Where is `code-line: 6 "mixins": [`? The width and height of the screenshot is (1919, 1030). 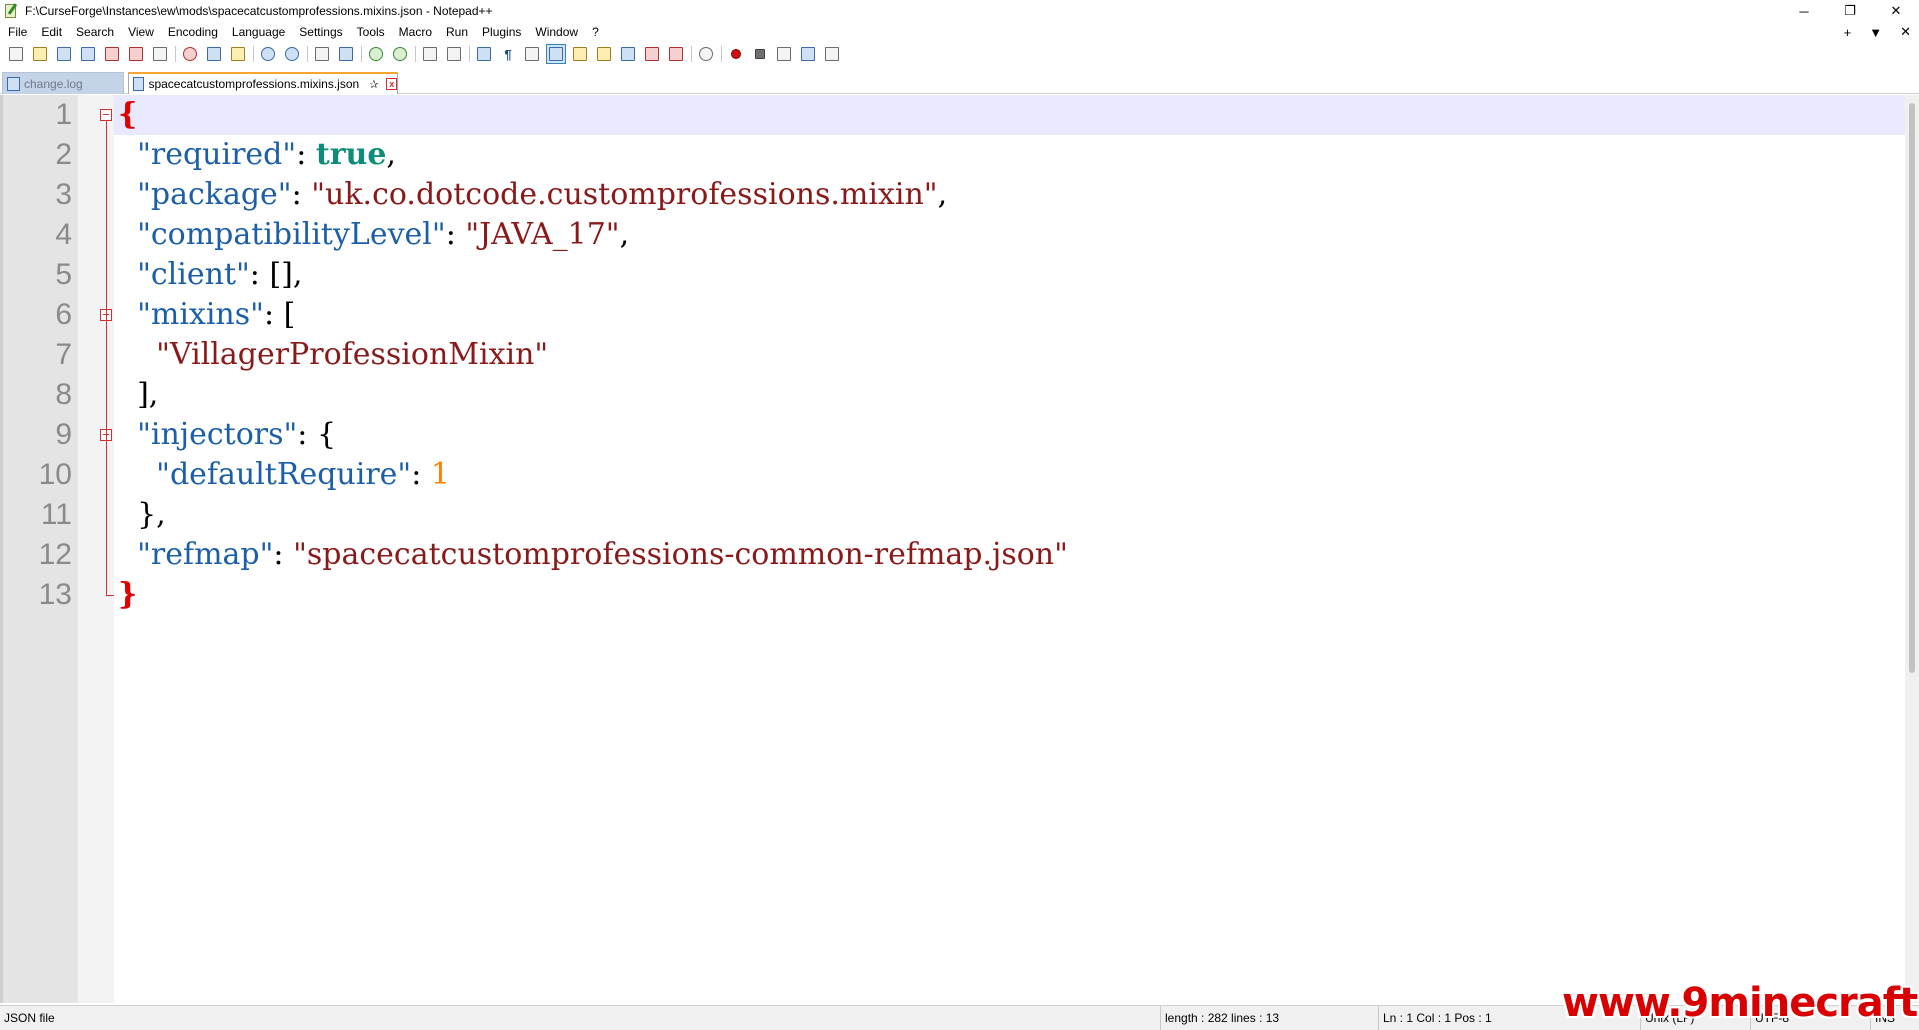 code-line: 6 "mixins": [ is located at coordinates (952, 315).